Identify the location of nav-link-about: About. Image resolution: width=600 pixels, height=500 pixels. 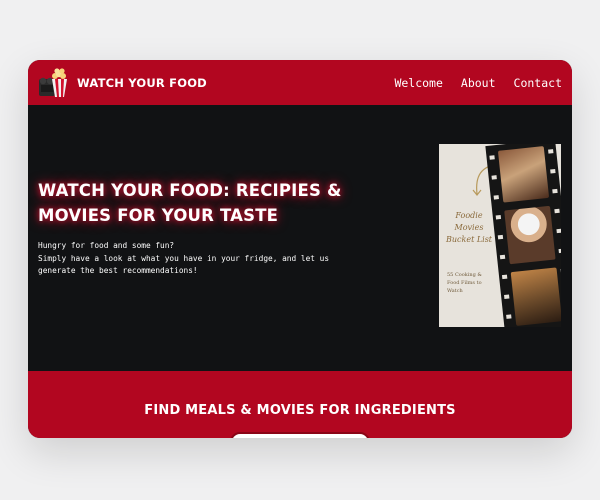
(478, 83).